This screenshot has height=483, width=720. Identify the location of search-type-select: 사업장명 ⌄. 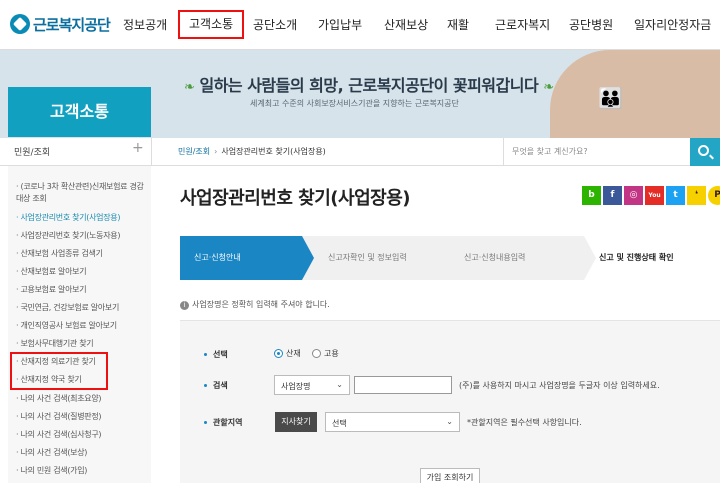
(312, 385).